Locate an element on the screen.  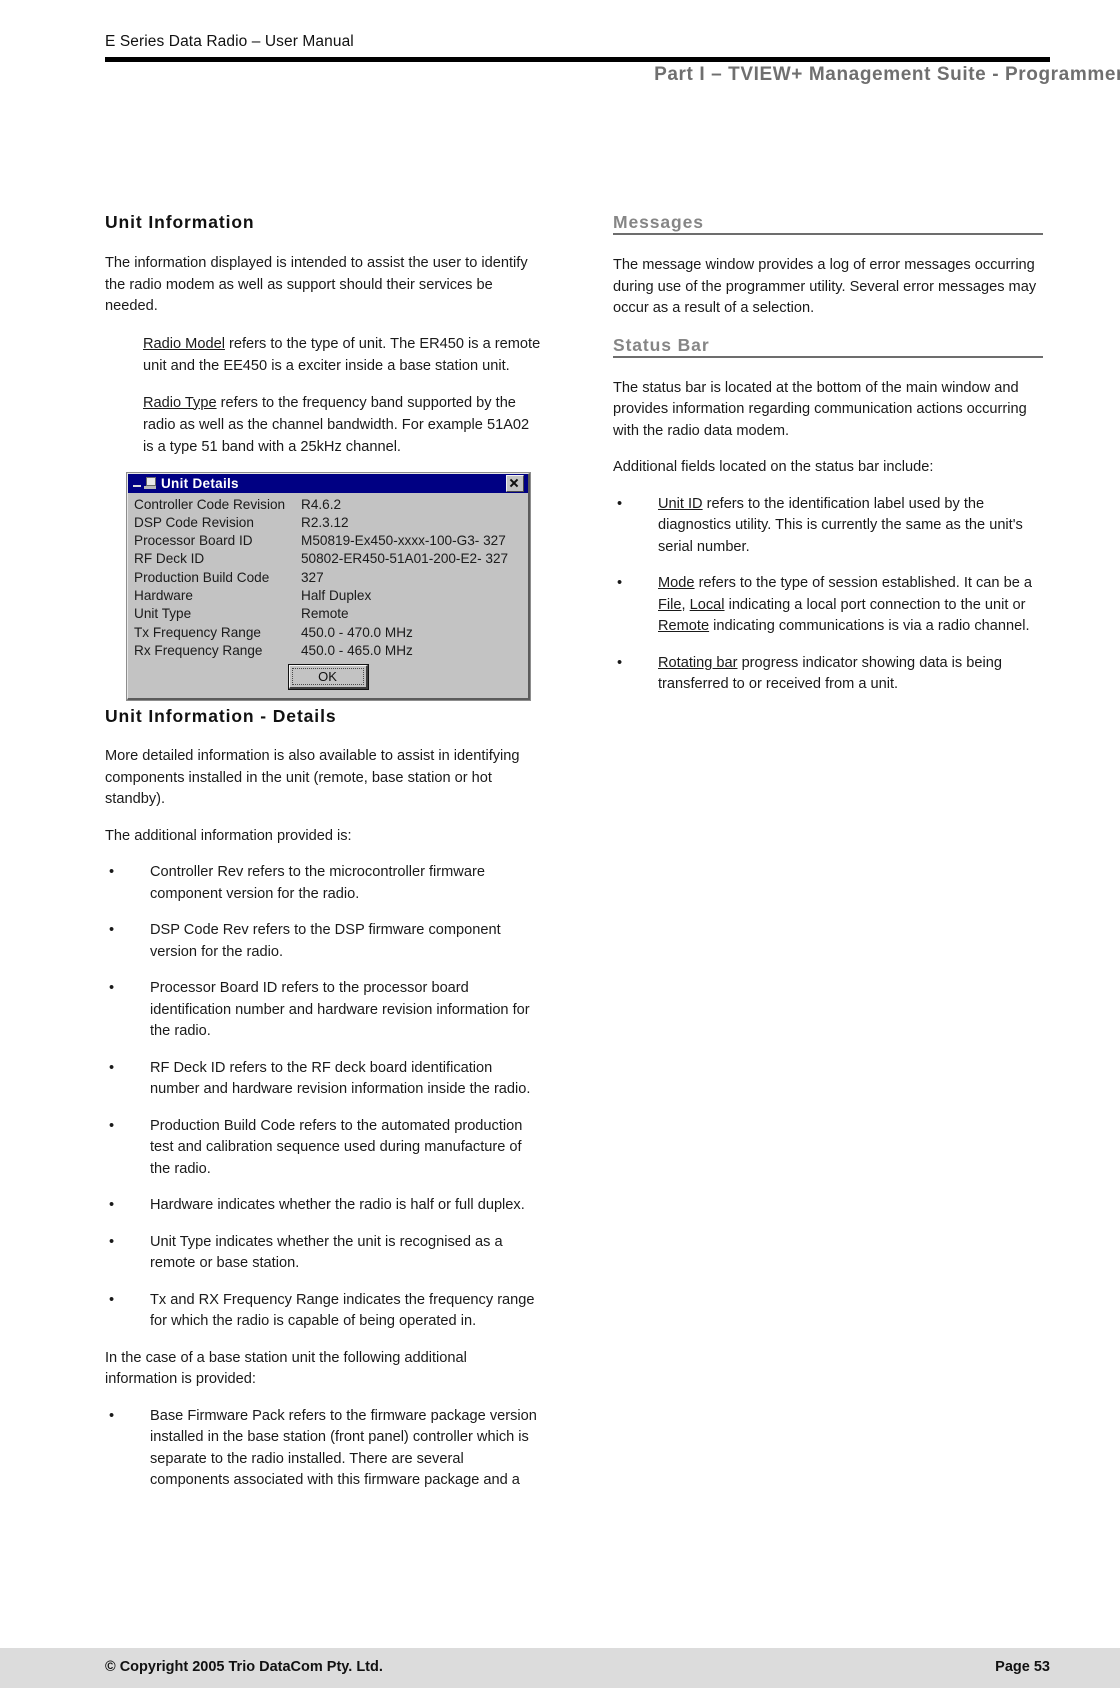
dialog-titlebar: Unit Details is located at coordinates (328, 483).